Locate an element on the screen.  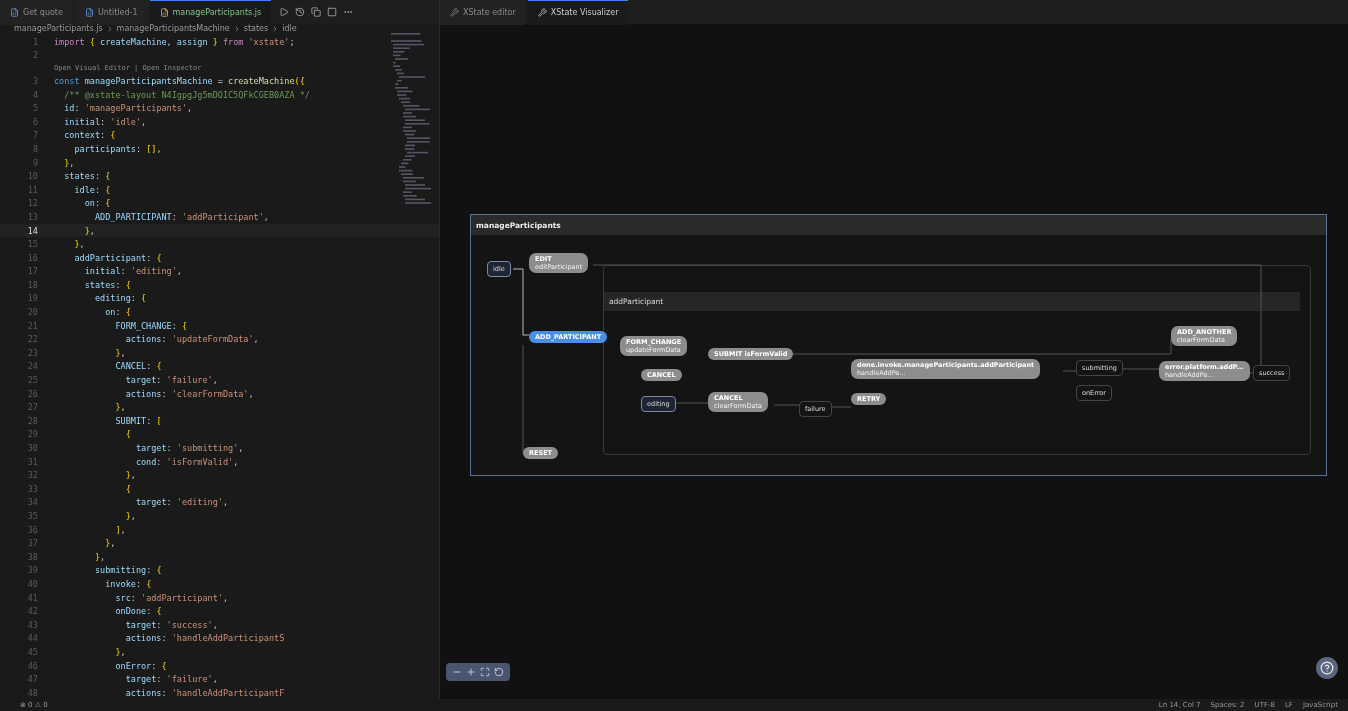
line-number: 27 is located at coordinates (32, 407).